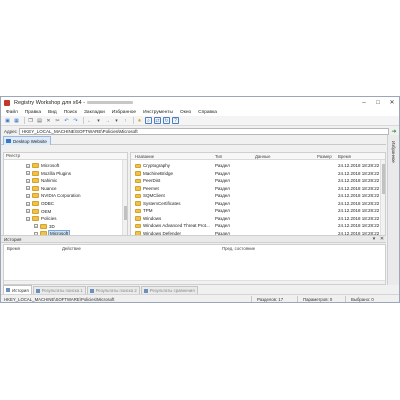  What do you see at coordinates (238, 248) in the screenshot?
I see `history-column-previous: Пред. состояние` at bounding box center [238, 248].